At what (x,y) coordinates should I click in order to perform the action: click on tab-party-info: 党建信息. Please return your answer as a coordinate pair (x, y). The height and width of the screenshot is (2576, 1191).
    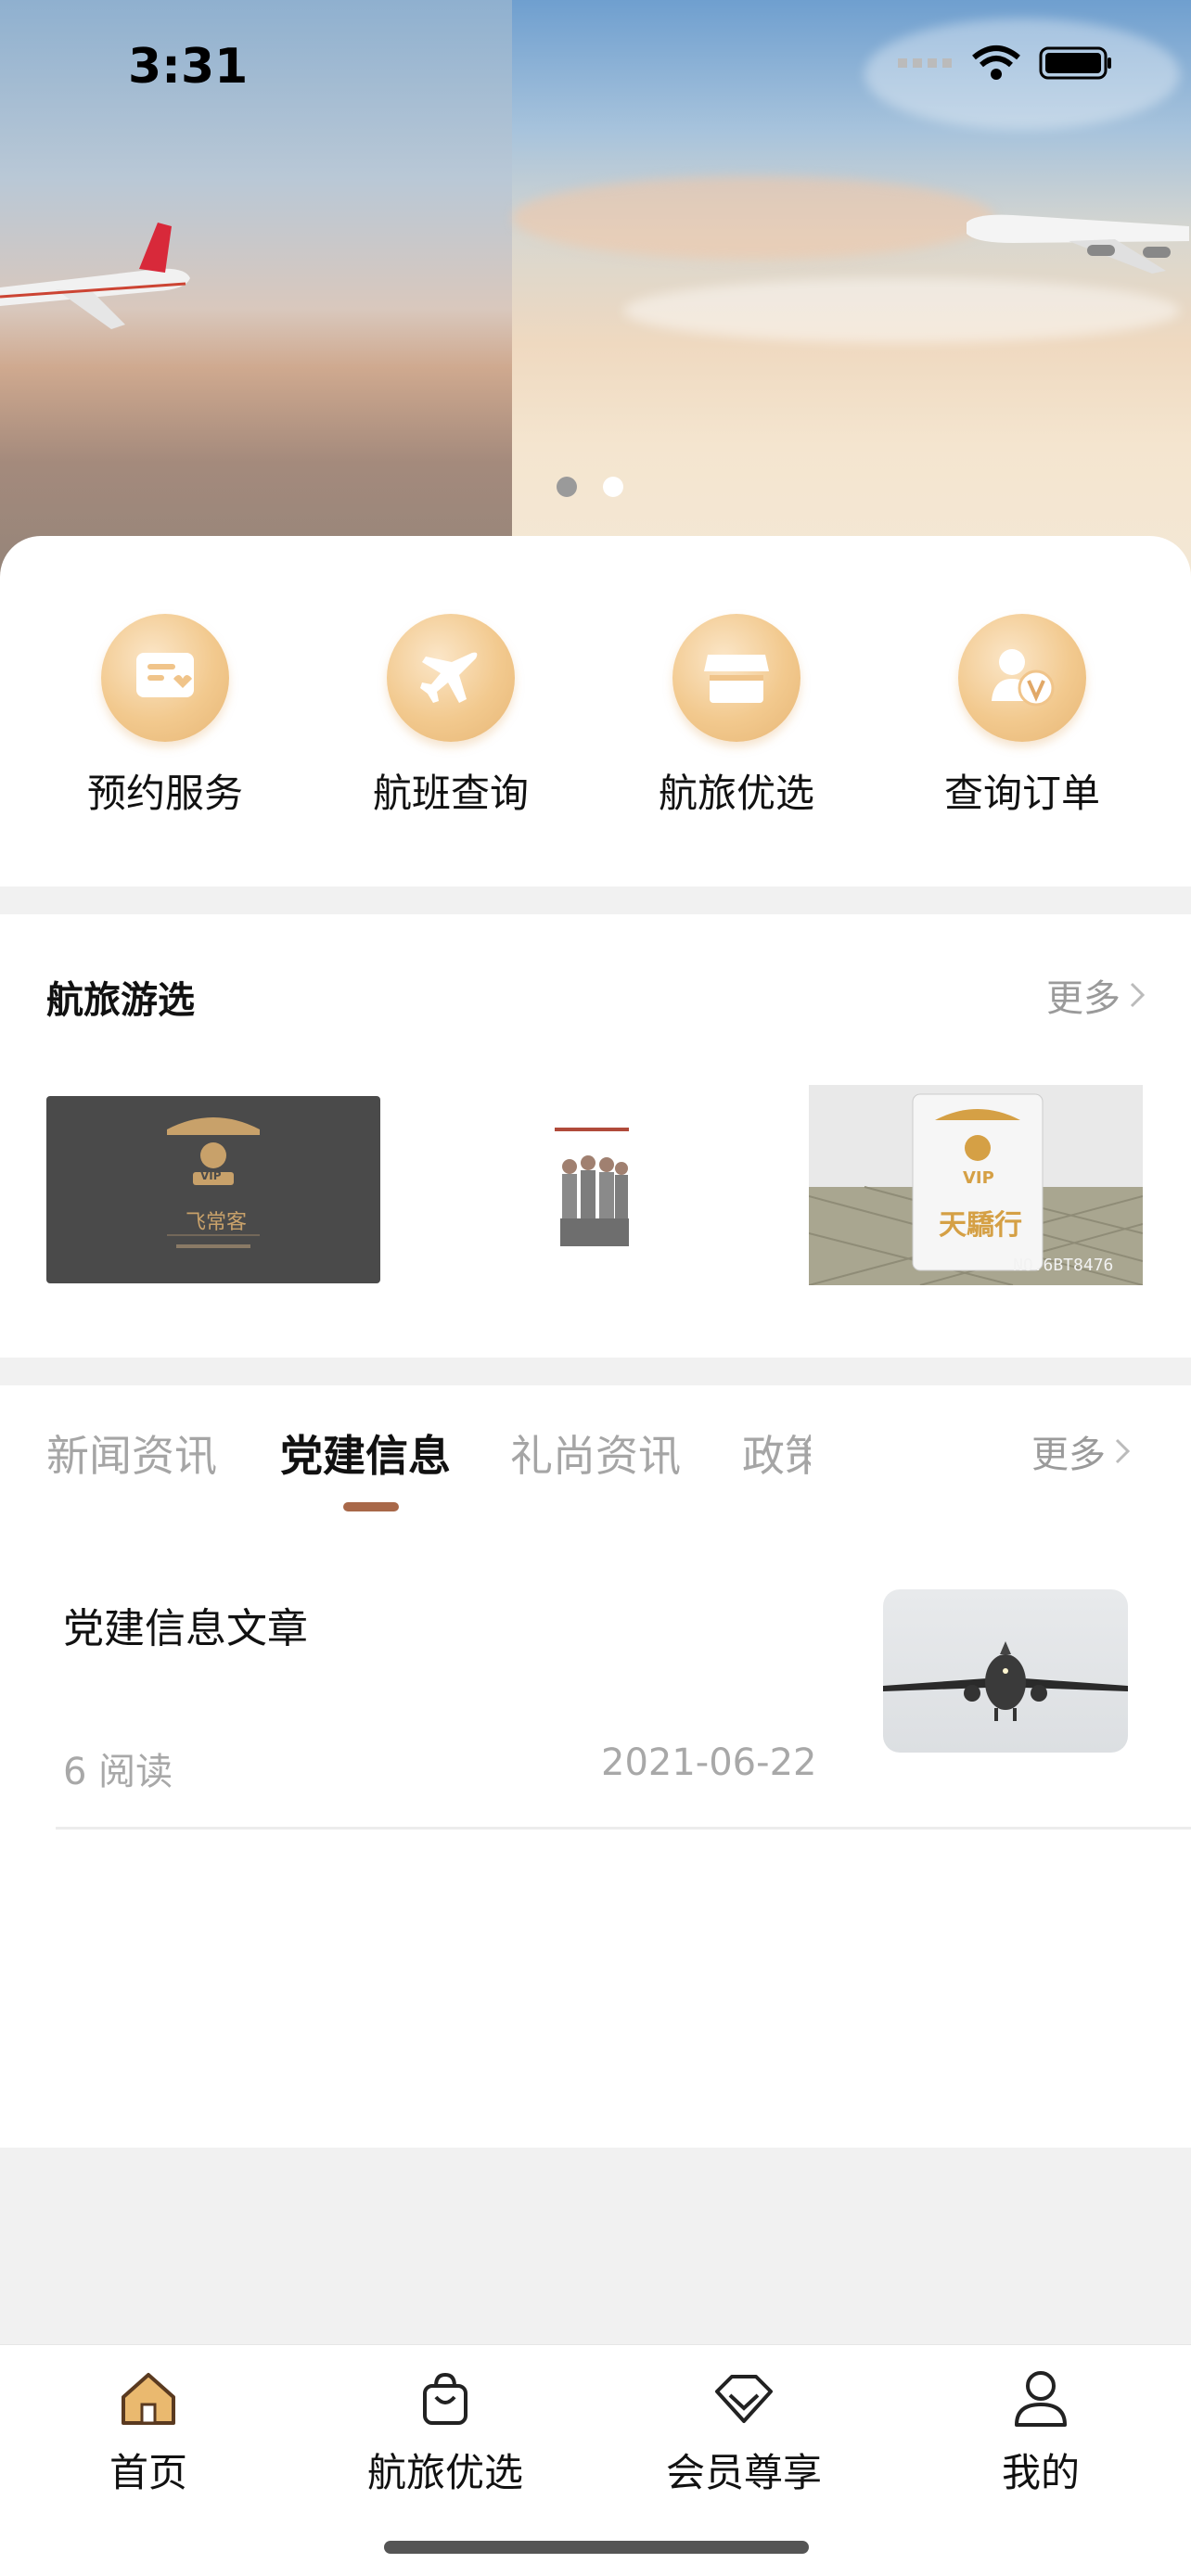
    Looking at the image, I should click on (365, 1453).